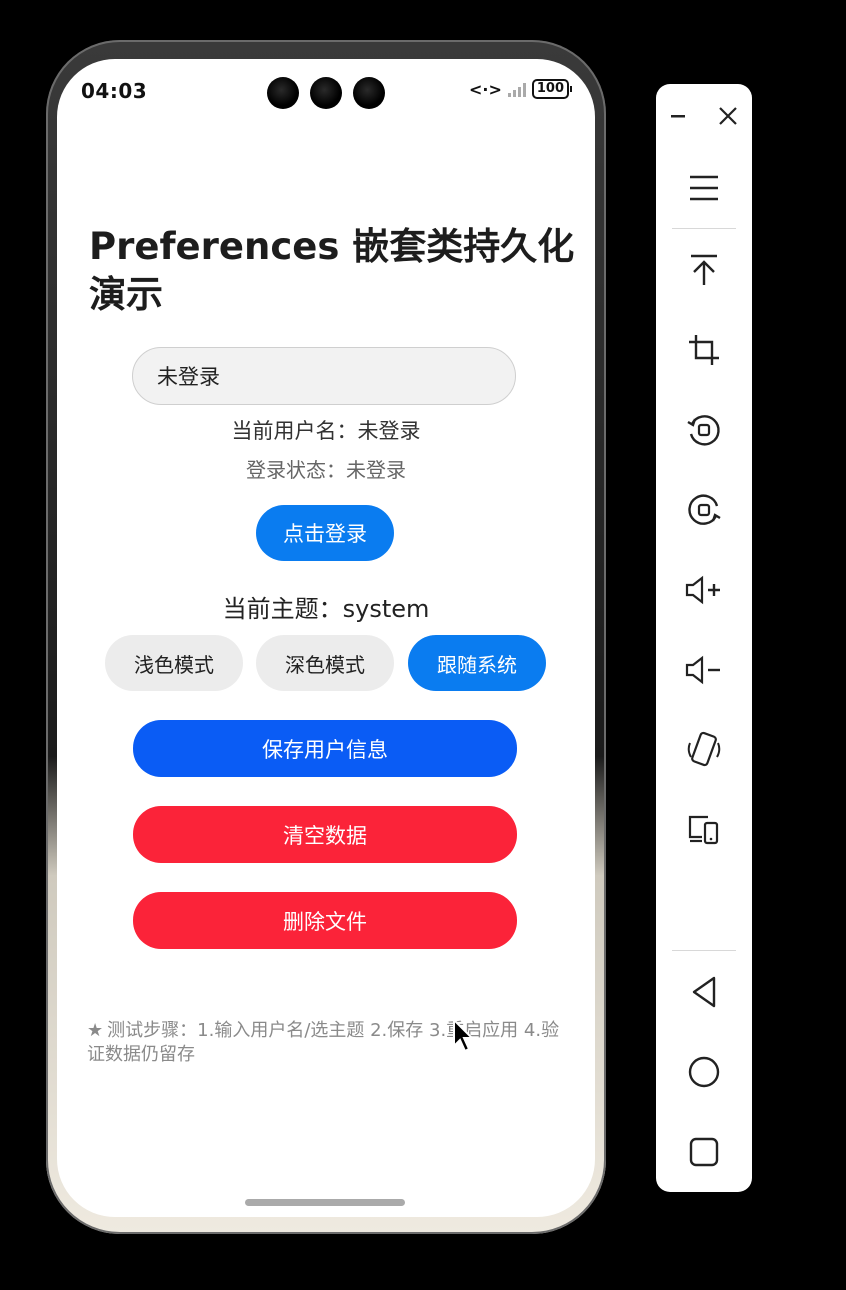 This screenshot has height=1290, width=846. Describe the element at coordinates (477, 663) in the screenshot. I see `theme-system-button: 跟随系统` at that location.